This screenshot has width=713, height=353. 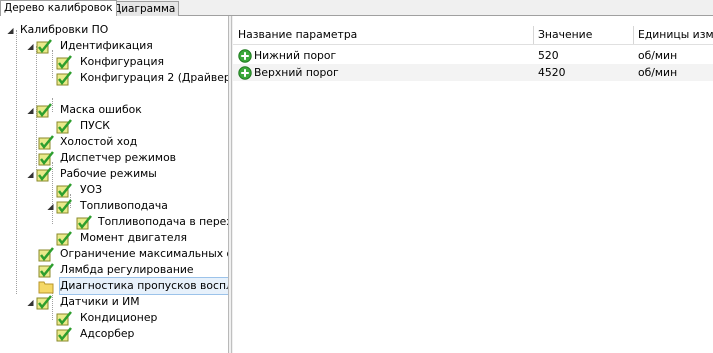 What do you see at coordinates (46, 287) in the screenshot?
I see `folder-icon` at bounding box center [46, 287].